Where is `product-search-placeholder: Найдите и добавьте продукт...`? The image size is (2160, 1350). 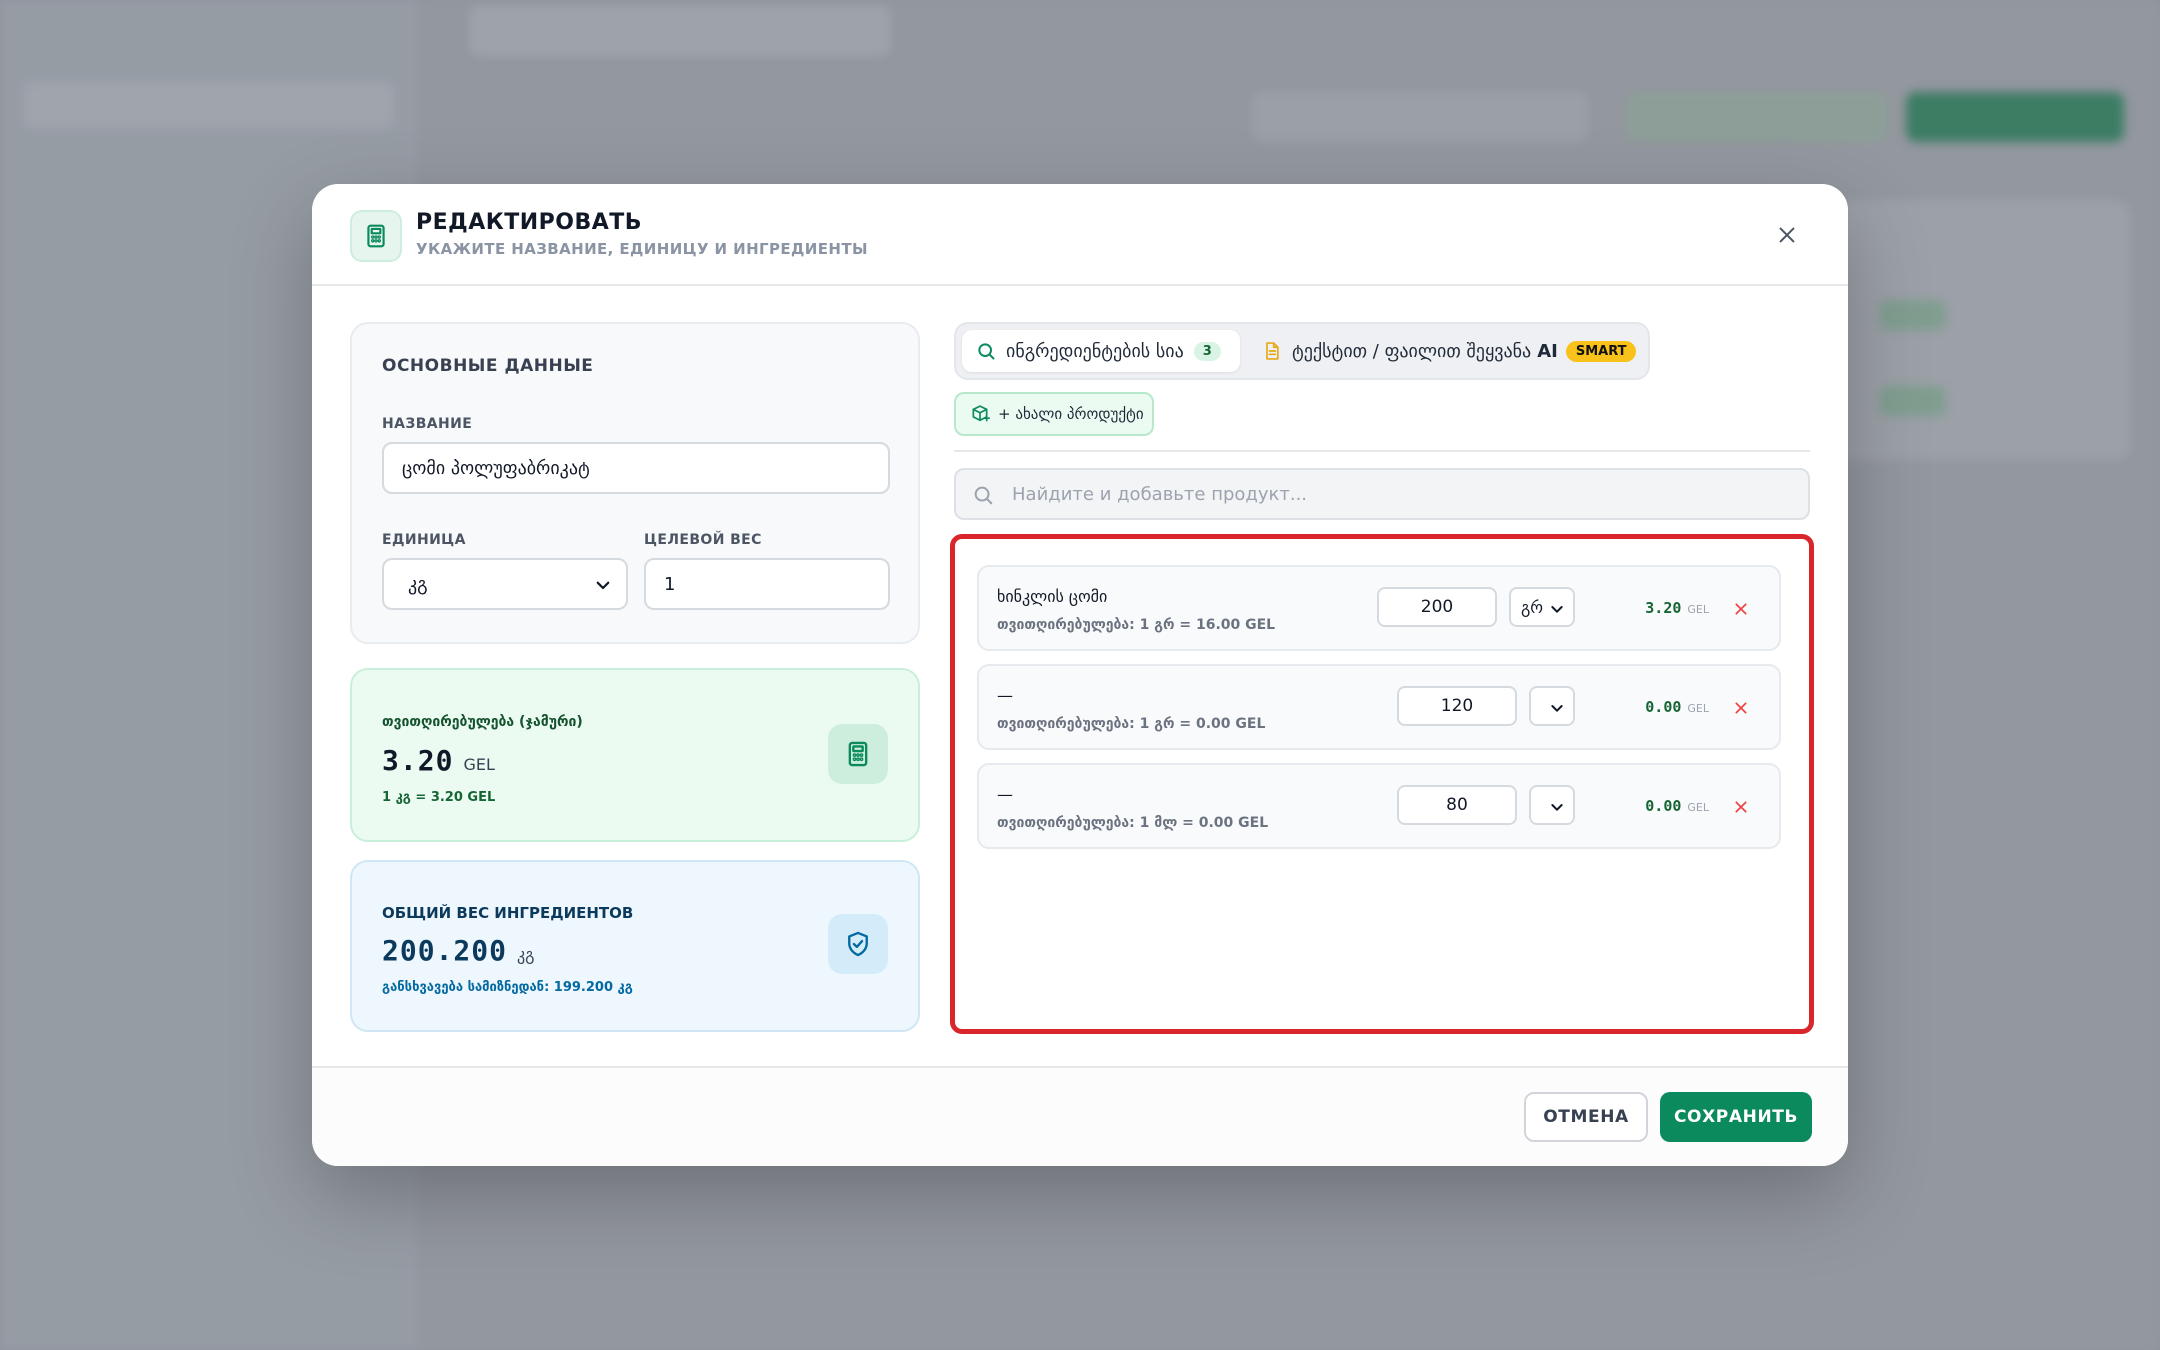 product-search-placeholder: Найдите и добавьте продукт... is located at coordinates (1160, 494).